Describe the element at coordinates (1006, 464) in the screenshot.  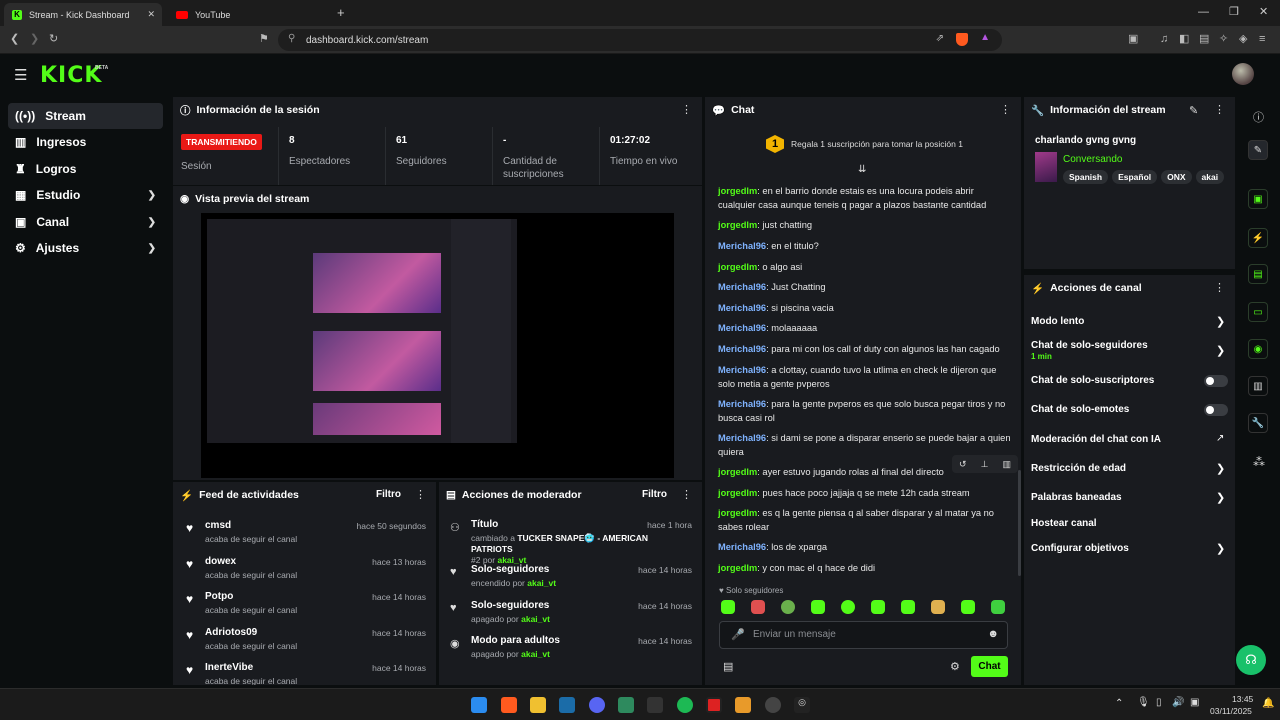
I see `trash-icon: ▥` at that location.